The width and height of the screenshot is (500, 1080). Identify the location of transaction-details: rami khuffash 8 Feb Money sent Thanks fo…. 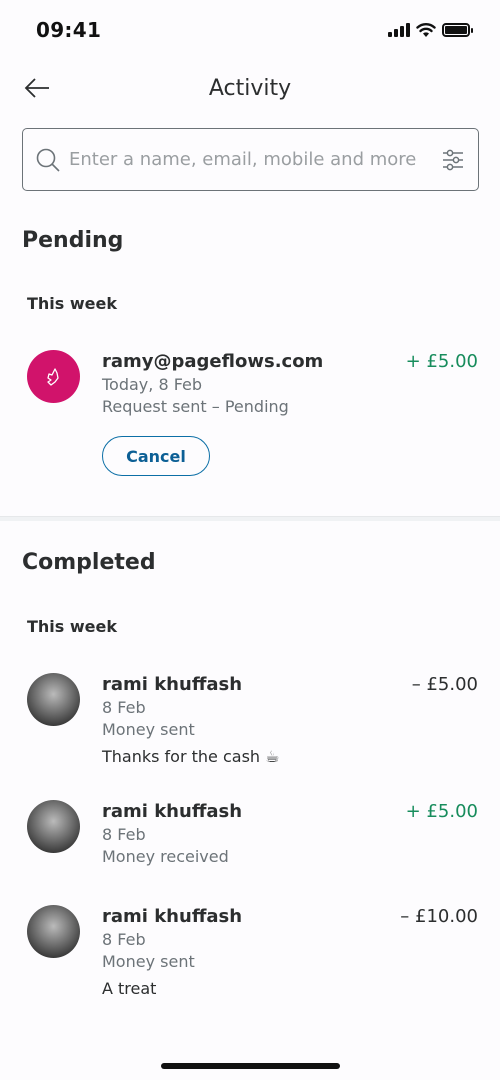
(190, 720).